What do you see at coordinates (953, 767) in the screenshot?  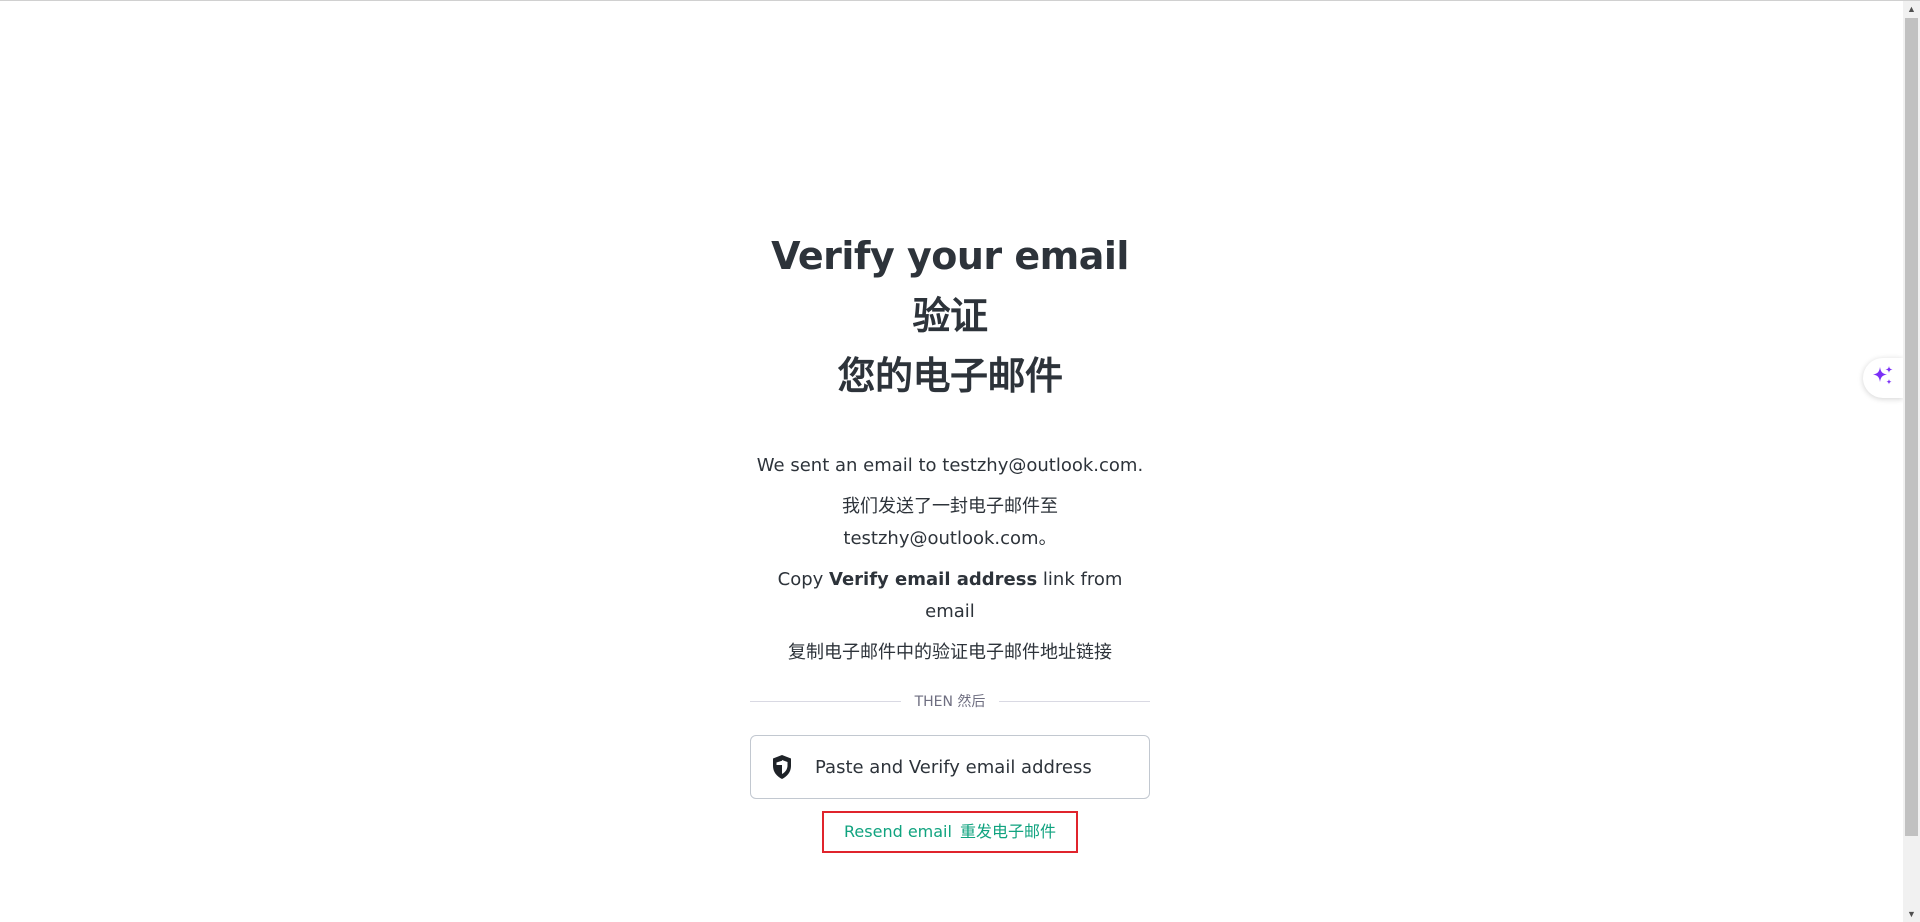 I see `paste-button-label: Paste and Verify email address` at bounding box center [953, 767].